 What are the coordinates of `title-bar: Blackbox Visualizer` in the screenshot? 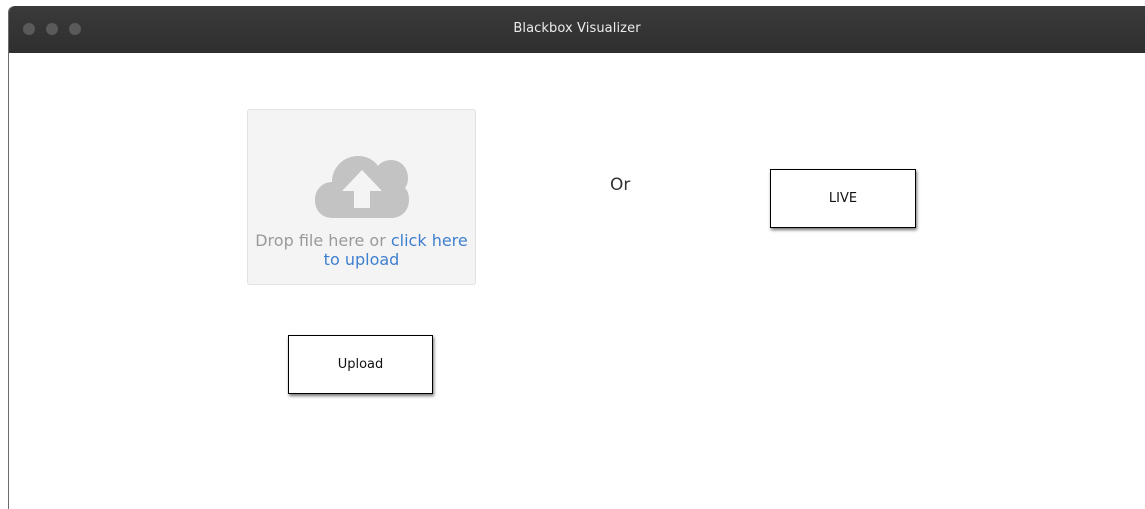 It's located at (577, 29).